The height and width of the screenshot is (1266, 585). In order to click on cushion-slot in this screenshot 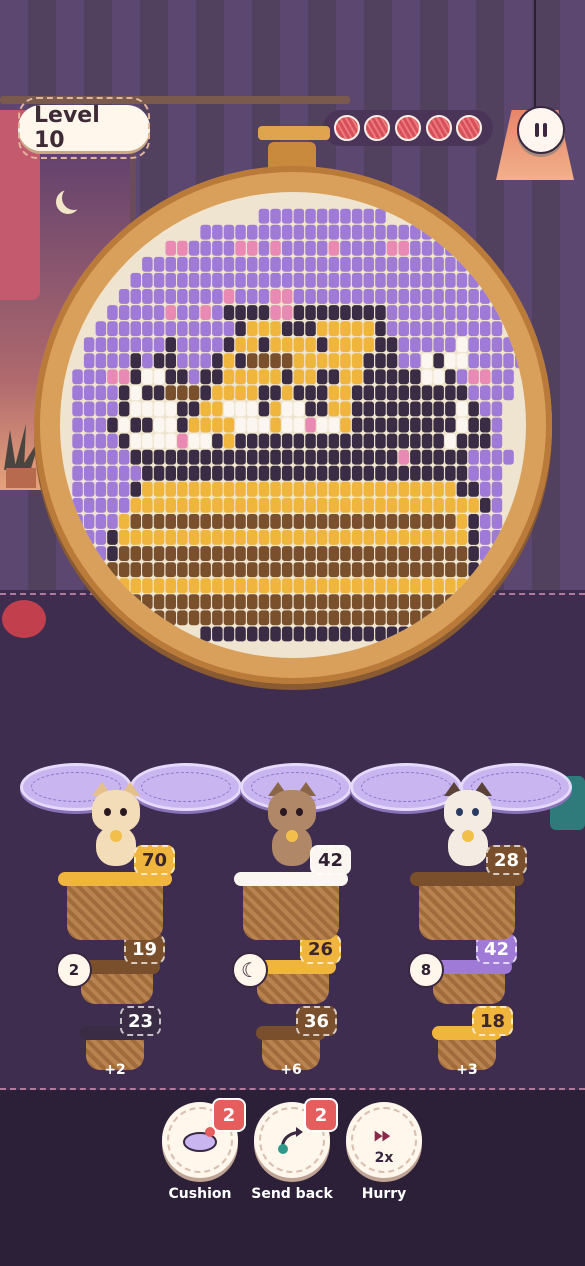, I will do `click(186, 787)`.